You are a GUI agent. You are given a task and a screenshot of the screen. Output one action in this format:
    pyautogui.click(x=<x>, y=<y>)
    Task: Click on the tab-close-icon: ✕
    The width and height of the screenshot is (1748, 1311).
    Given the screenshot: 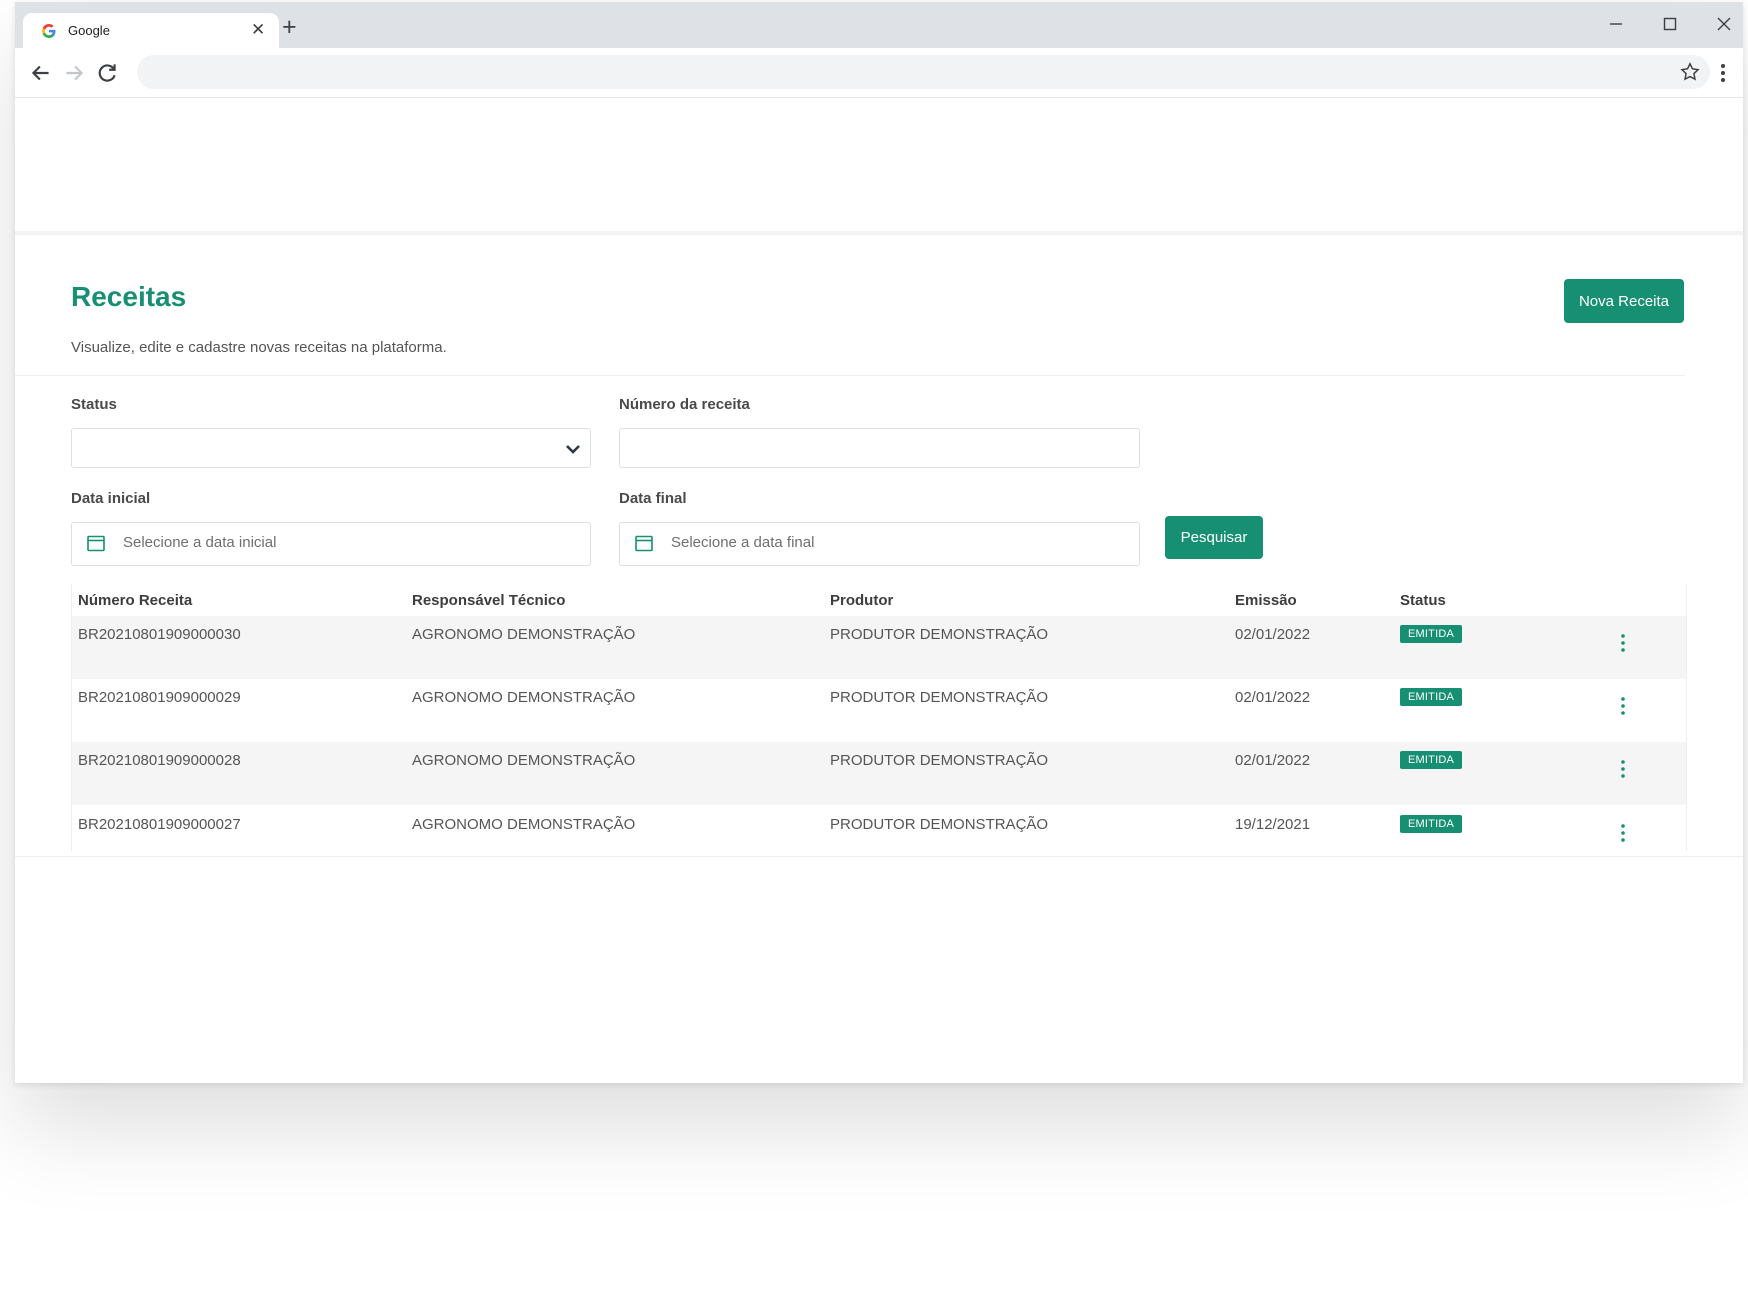 What is the action you would take?
    pyautogui.click(x=258, y=30)
    